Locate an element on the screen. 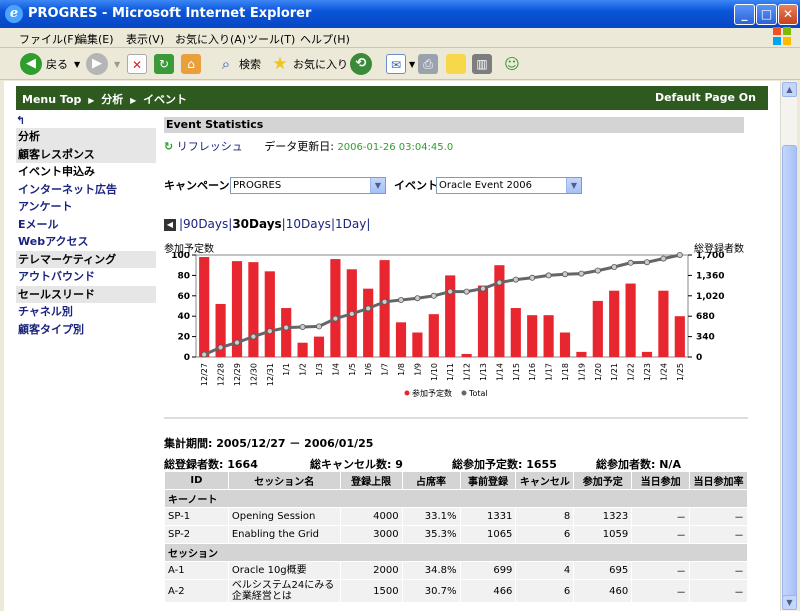 The height and width of the screenshot is (611, 800). research-button: ▥ is located at coordinates (482, 64).